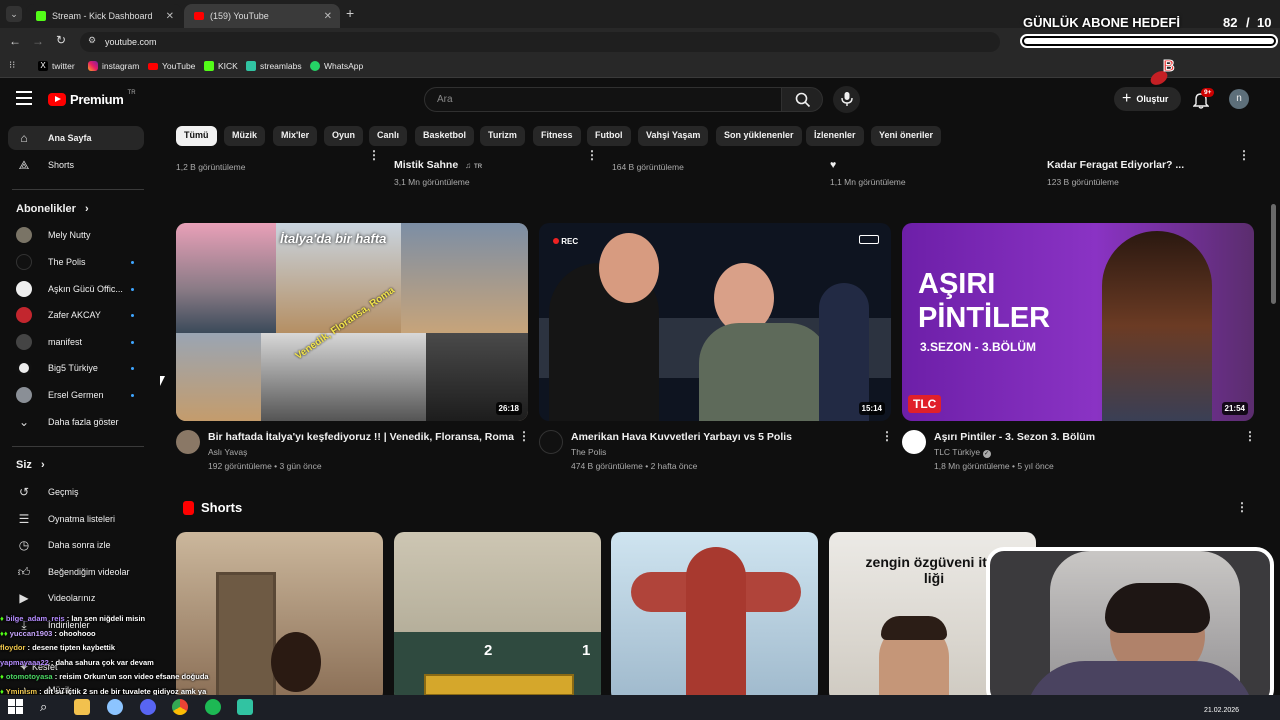 The image size is (1280, 720). Describe the element at coordinates (76, 262) in the screenshot. I see `sidebar-sub-the-polis: The Polis` at that location.